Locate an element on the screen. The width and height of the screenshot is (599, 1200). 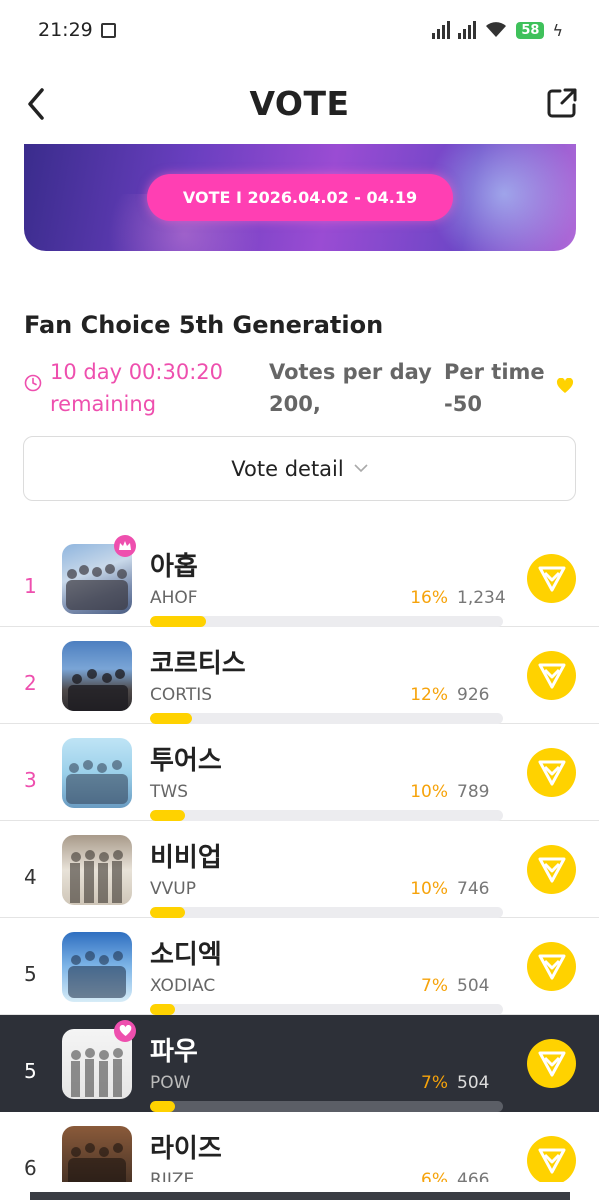
artist-name-english: POW is located at coordinates (170, 1083).